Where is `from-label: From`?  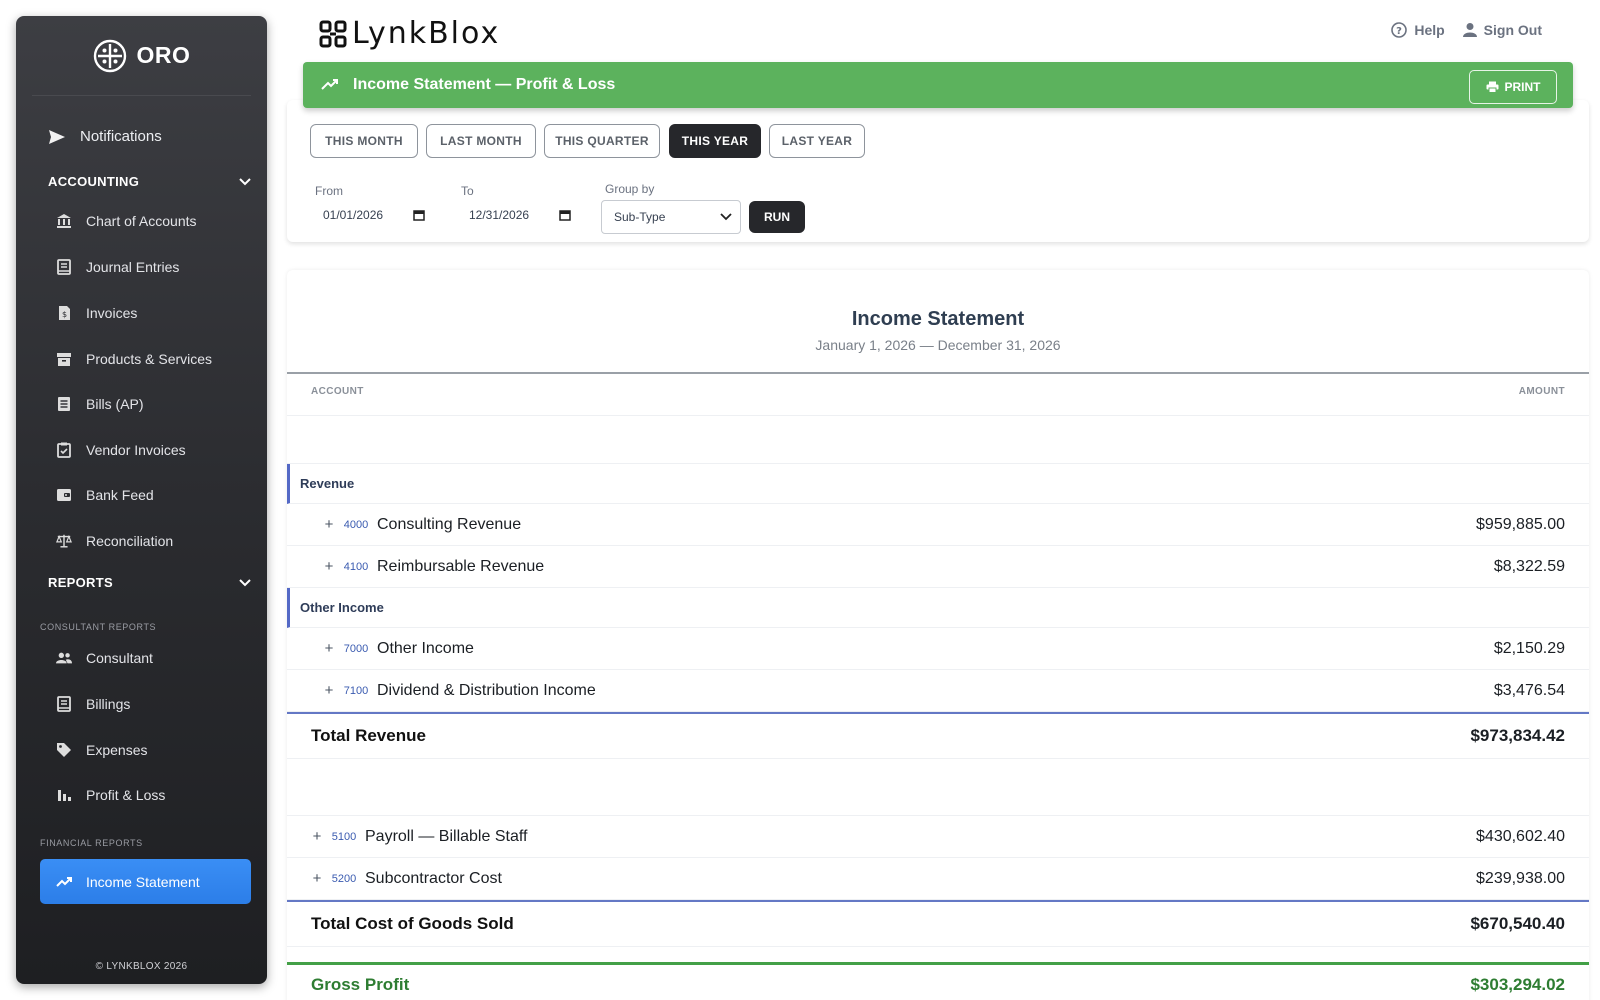
from-label: From is located at coordinates (329, 191).